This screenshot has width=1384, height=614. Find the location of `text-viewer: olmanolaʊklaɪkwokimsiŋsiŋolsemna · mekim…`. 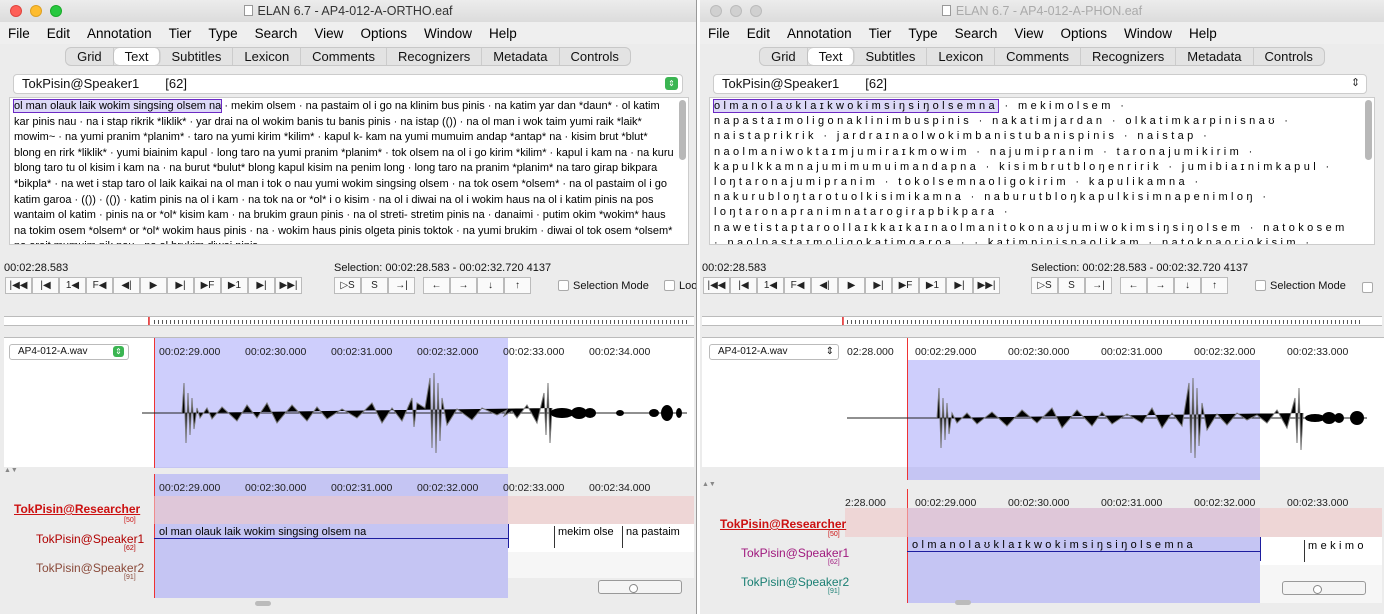

text-viewer: olmanolaʊklaɪkwokimsiŋsiŋolsemna · mekim… is located at coordinates (1042, 171).